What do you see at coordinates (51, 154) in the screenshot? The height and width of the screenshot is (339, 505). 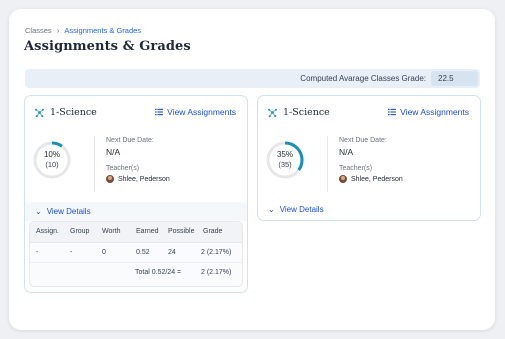 I see `progress-percent: 10%` at bounding box center [51, 154].